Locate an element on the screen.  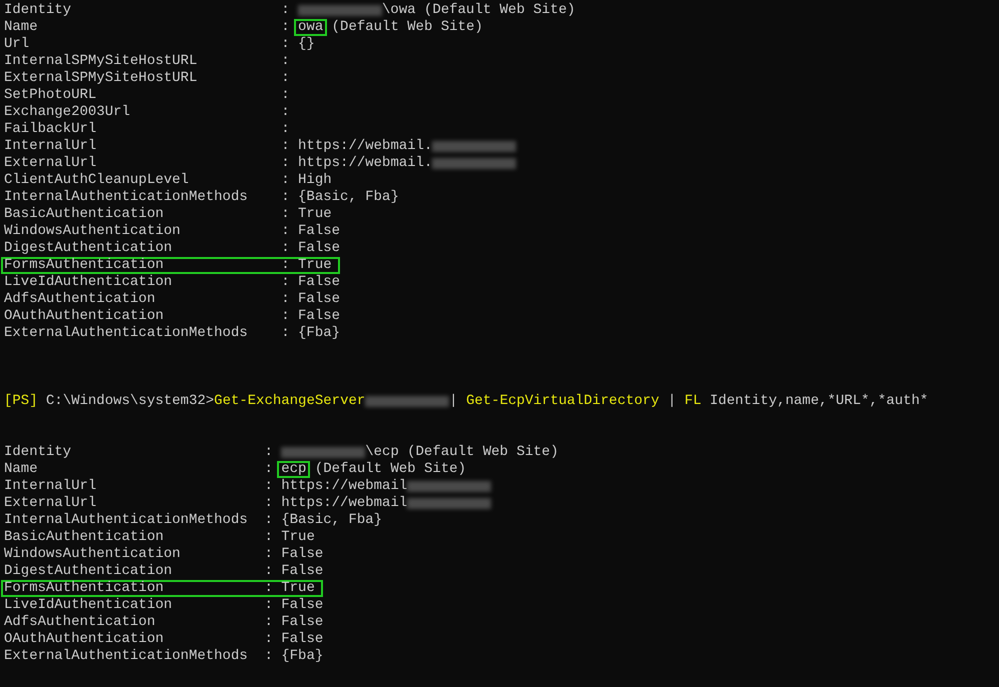
command-text: FL is located at coordinates (693, 401).